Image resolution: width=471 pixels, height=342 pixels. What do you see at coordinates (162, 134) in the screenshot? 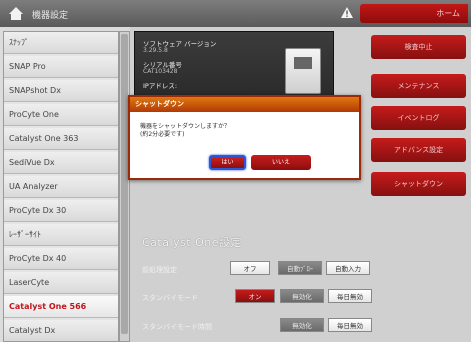
I see `dialog-message-line-2: (約2分必要です)` at bounding box center [162, 134].